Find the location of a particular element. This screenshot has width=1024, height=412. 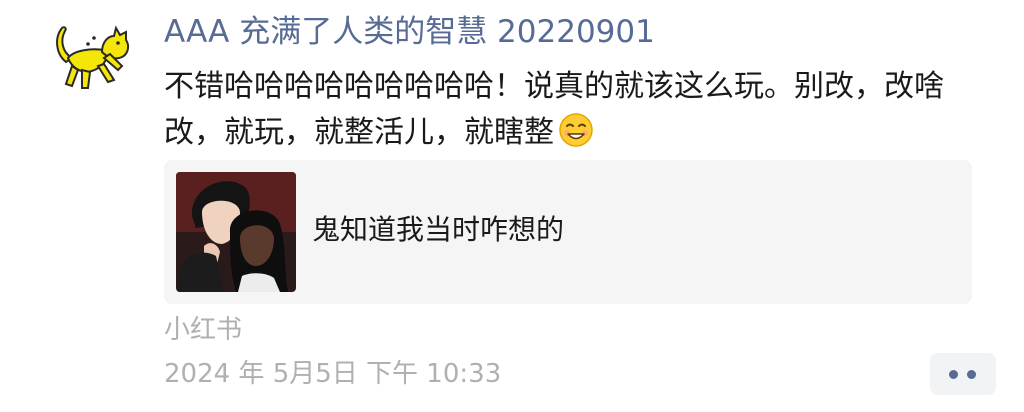

post-text-content: 不错哈哈哈哈哈哈哈哈哈！说真的就该这么玩。别改，改啥改，就玩，就整活儿，就瞎整 is located at coordinates (554, 109).